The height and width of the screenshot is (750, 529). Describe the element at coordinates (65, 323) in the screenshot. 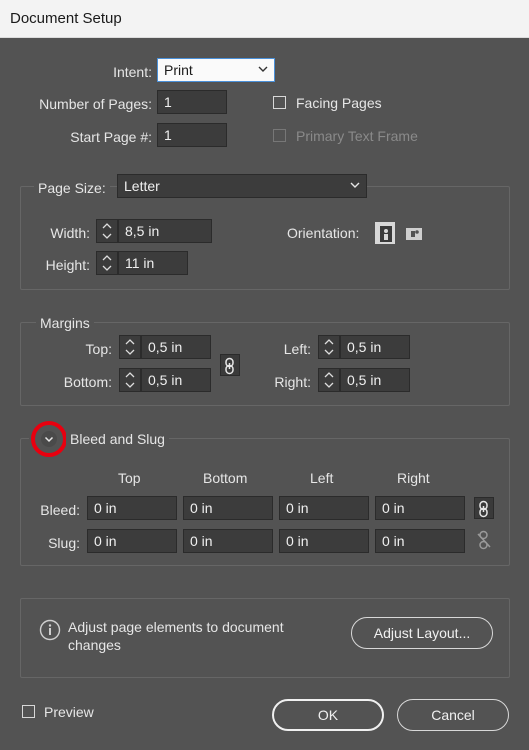

I see `margins-title: Margins` at that location.